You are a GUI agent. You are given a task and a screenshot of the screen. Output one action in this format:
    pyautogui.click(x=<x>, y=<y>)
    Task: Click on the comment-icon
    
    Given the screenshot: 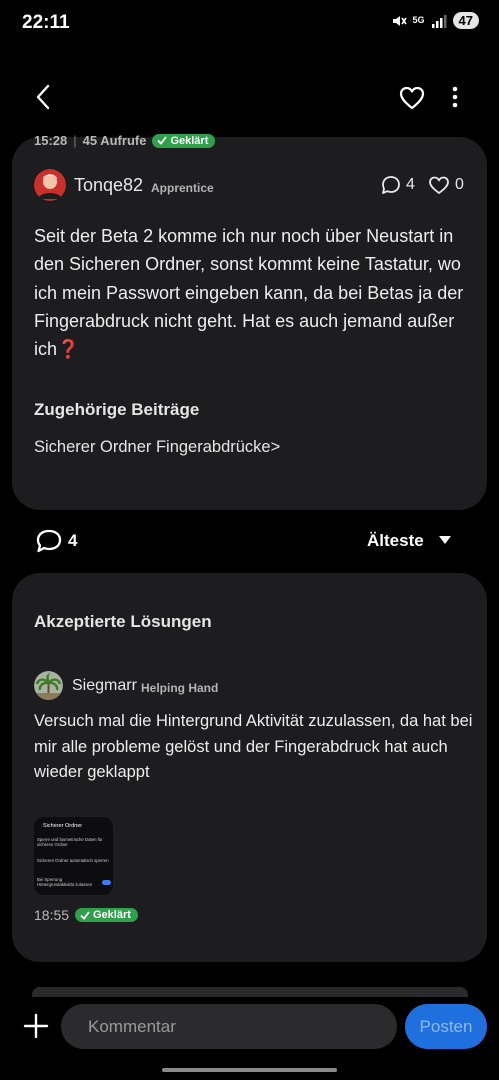 What is the action you would take?
    pyautogui.click(x=391, y=185)
    